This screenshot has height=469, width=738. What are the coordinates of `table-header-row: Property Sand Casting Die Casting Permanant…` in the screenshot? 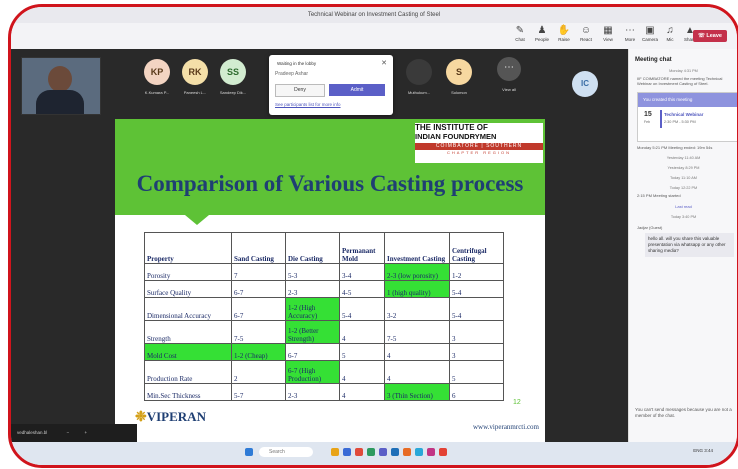 It's located at (324, 248).